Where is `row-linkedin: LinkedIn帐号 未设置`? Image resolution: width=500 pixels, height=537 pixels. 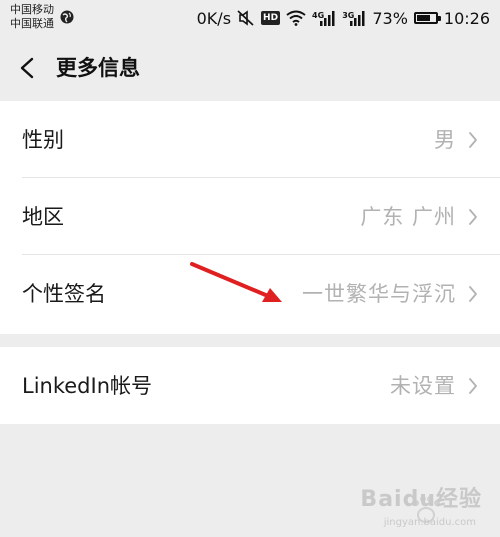
row-linkedin: LinkedIn帐号 未设置 is located at coordinates (250, 385).